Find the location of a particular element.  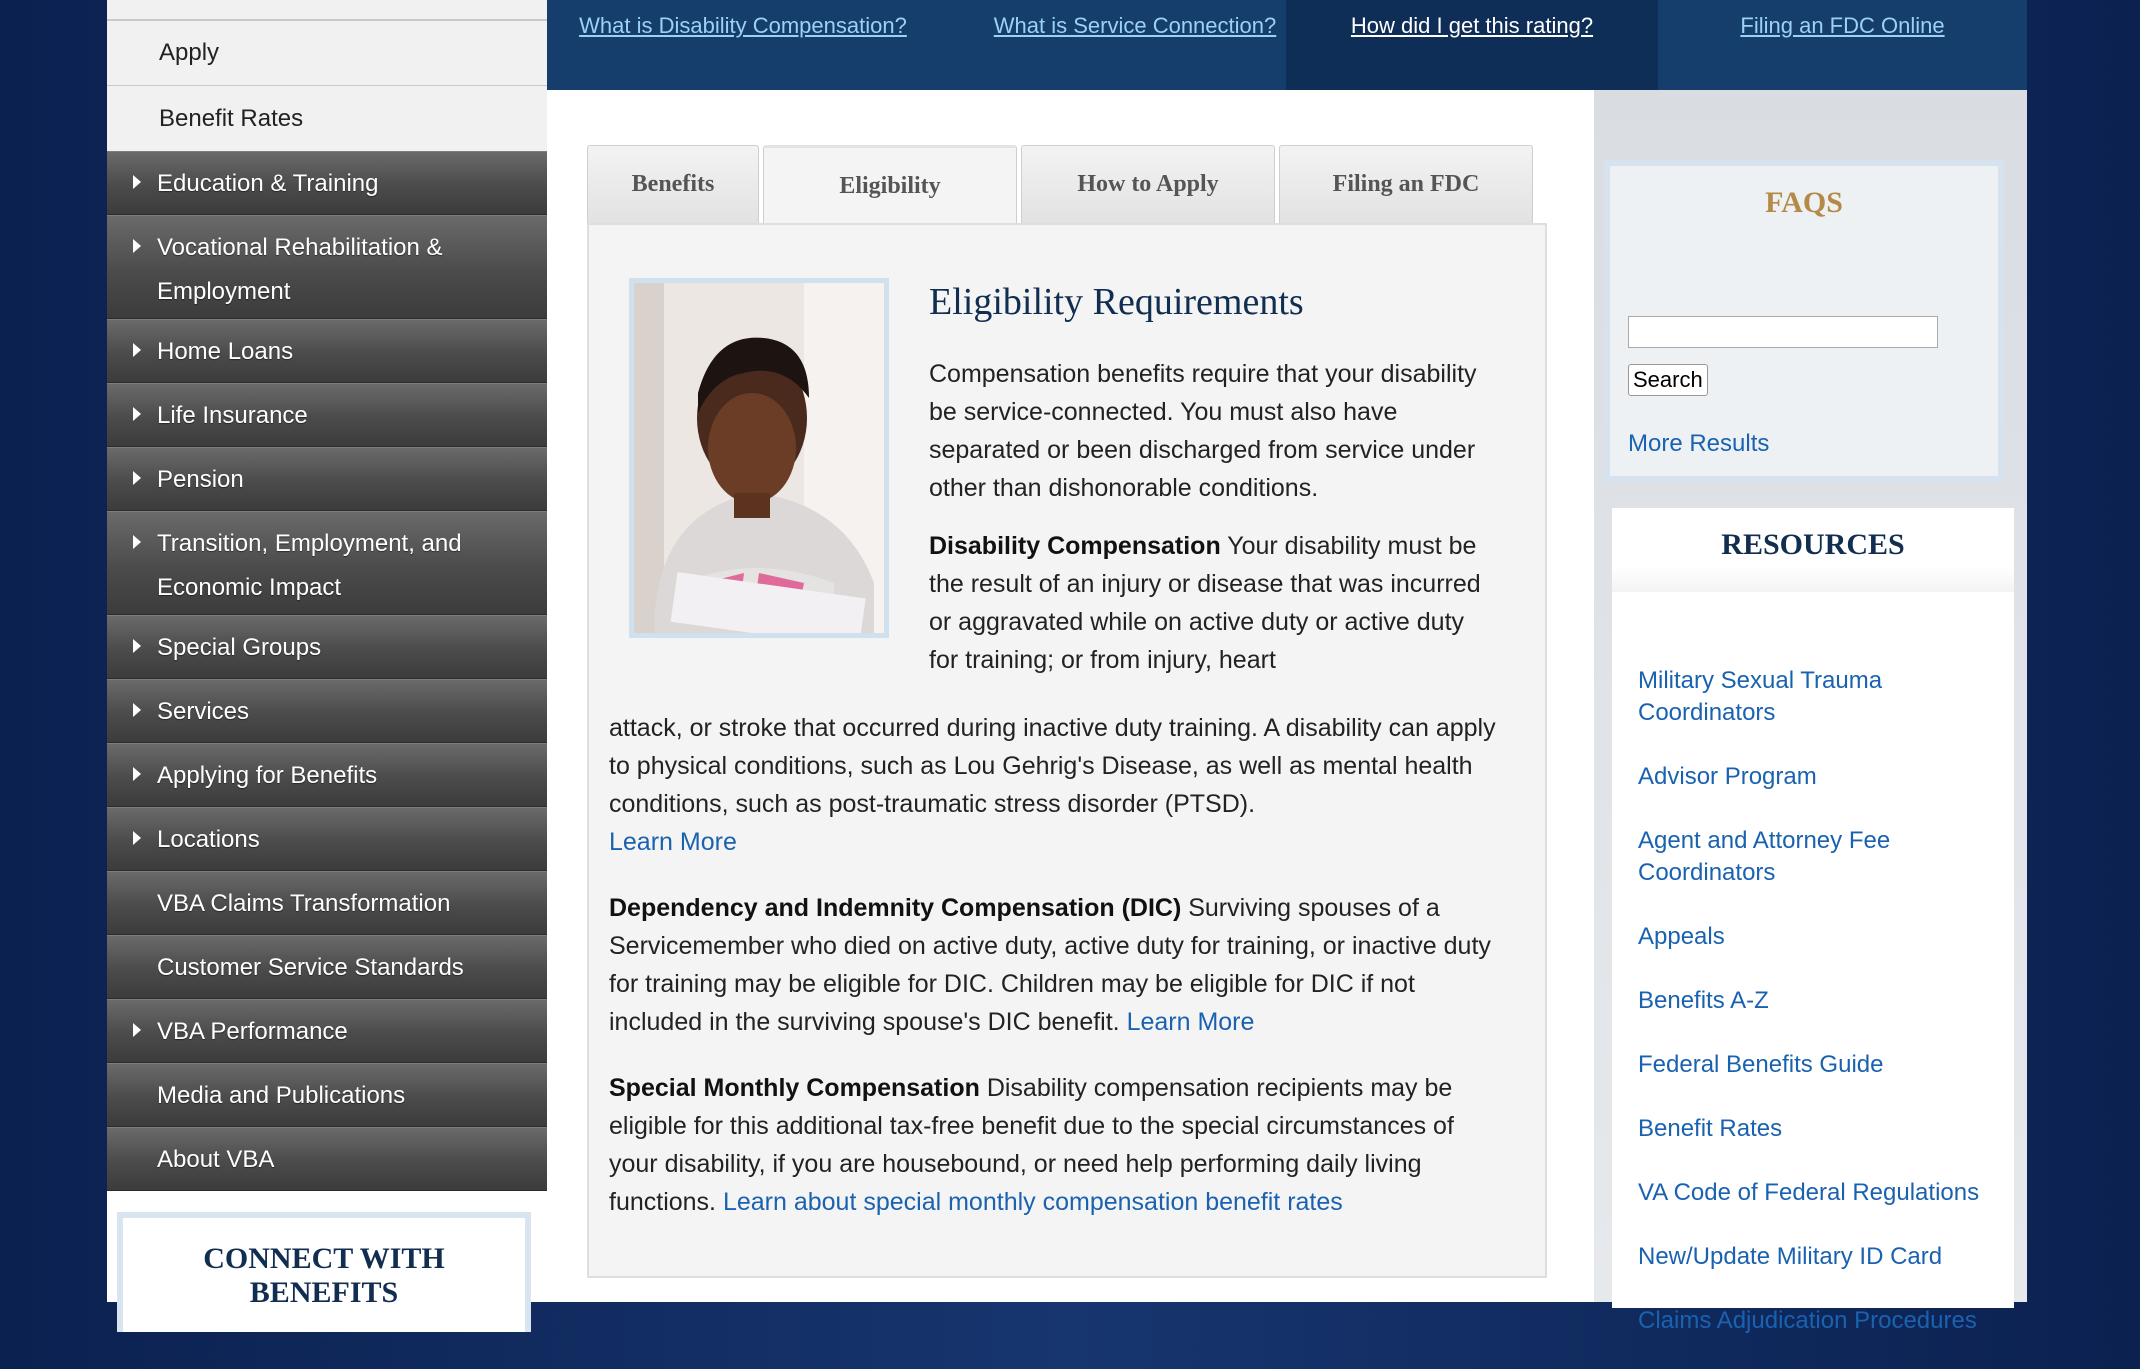

sidebar-item-label: Services is located at coordinates (203, 711).